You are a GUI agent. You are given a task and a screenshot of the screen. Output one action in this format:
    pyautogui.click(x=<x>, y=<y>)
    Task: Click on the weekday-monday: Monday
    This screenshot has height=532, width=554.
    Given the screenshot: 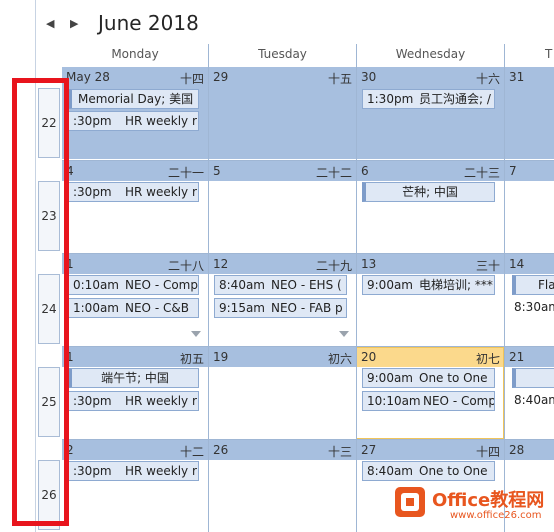 What is the action you would take?
    pyautogui.click(x=135, y=54)
    